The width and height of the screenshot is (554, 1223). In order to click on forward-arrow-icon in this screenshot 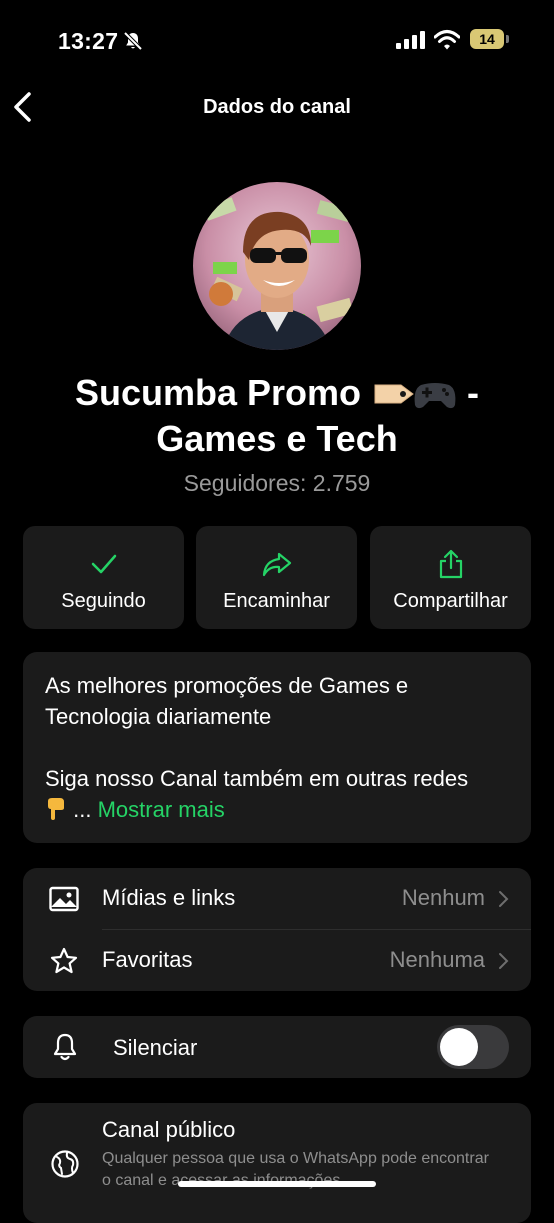, I will do `click(276, 564)`.